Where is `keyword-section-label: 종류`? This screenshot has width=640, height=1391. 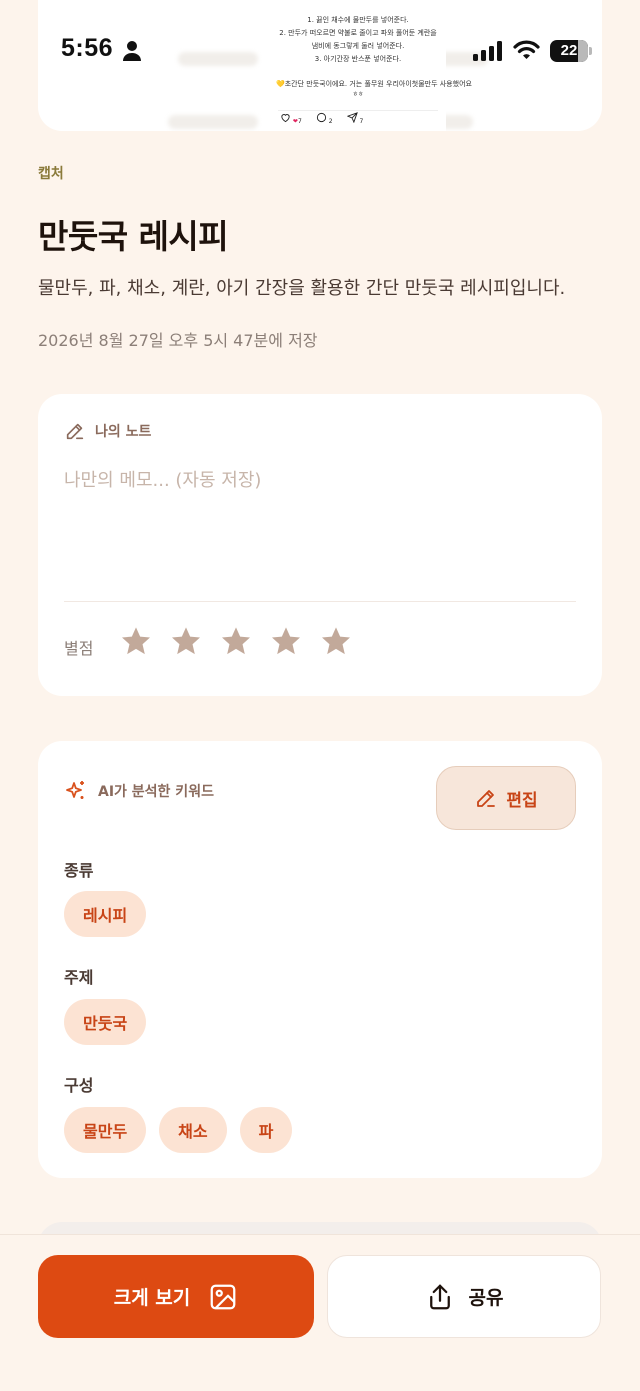 keyword-section-label: 종류 is located at coordinates (79, 870).